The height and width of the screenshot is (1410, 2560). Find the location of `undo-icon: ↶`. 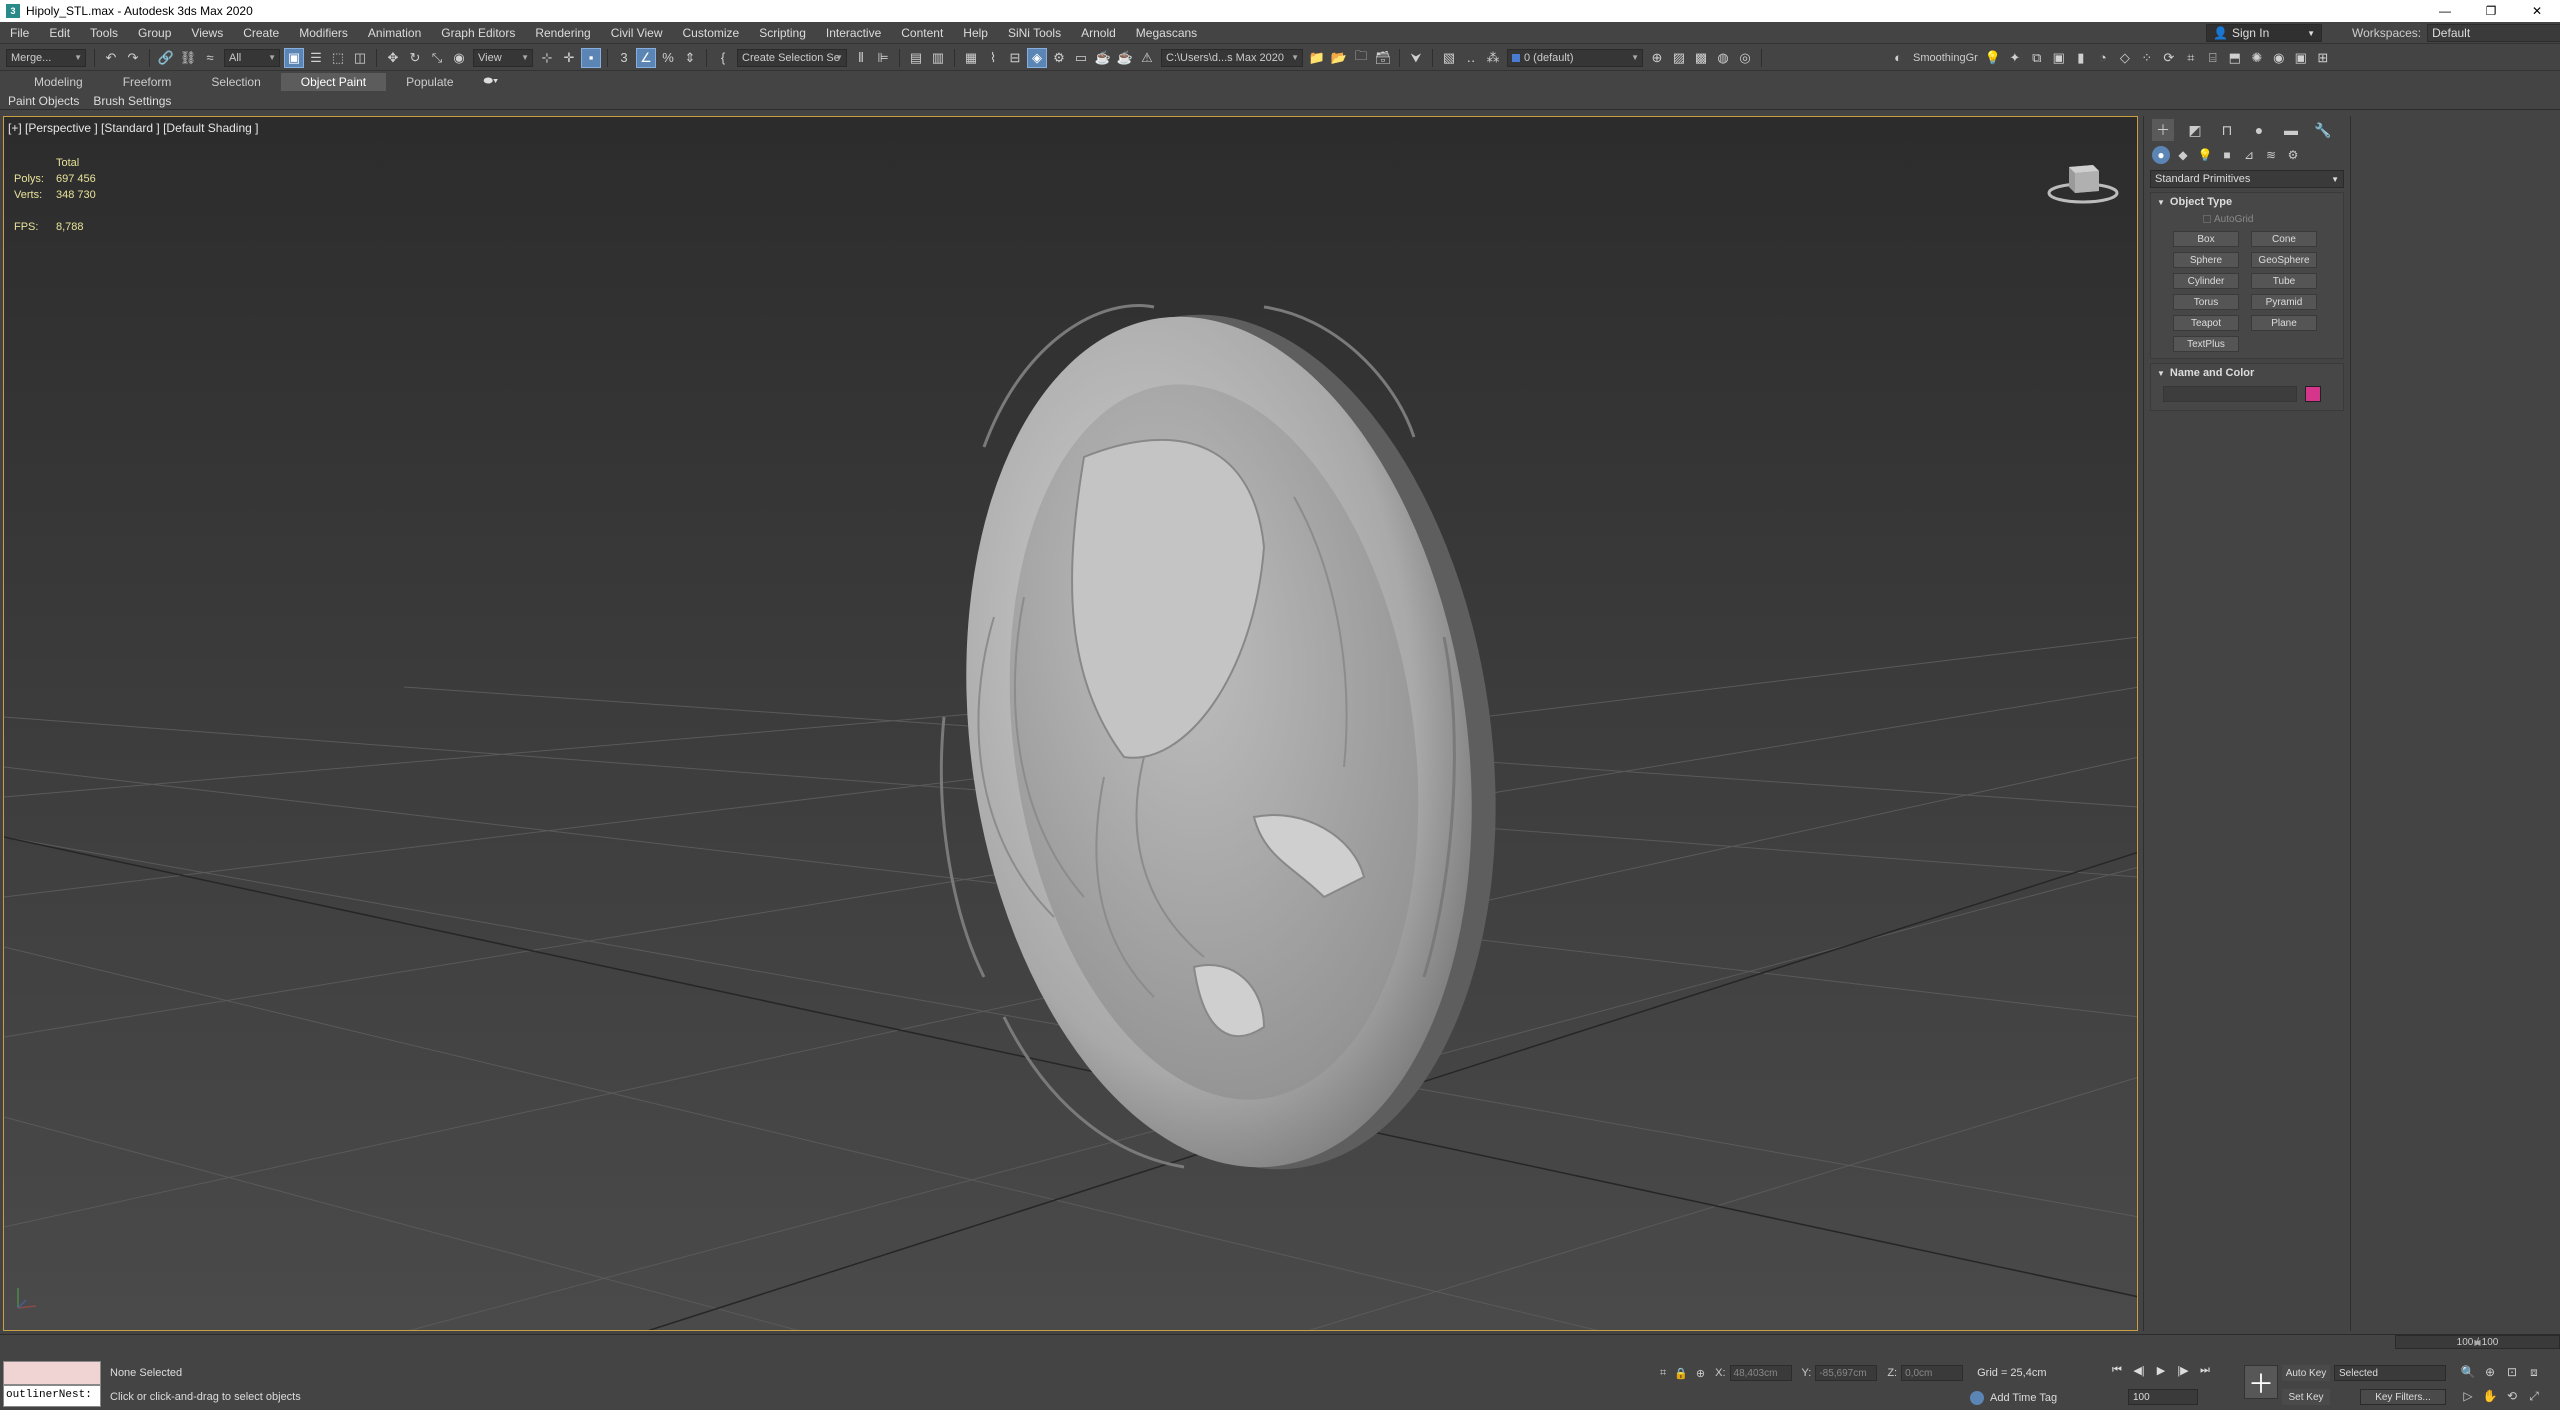

undo-icon: ↶ is located at coordinates (111, 58).